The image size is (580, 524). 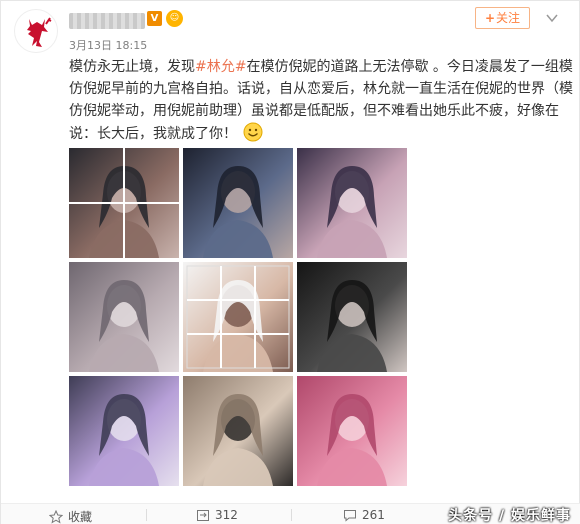 I want to click on collage-photo-1-icon, so click(x=124, y=203).